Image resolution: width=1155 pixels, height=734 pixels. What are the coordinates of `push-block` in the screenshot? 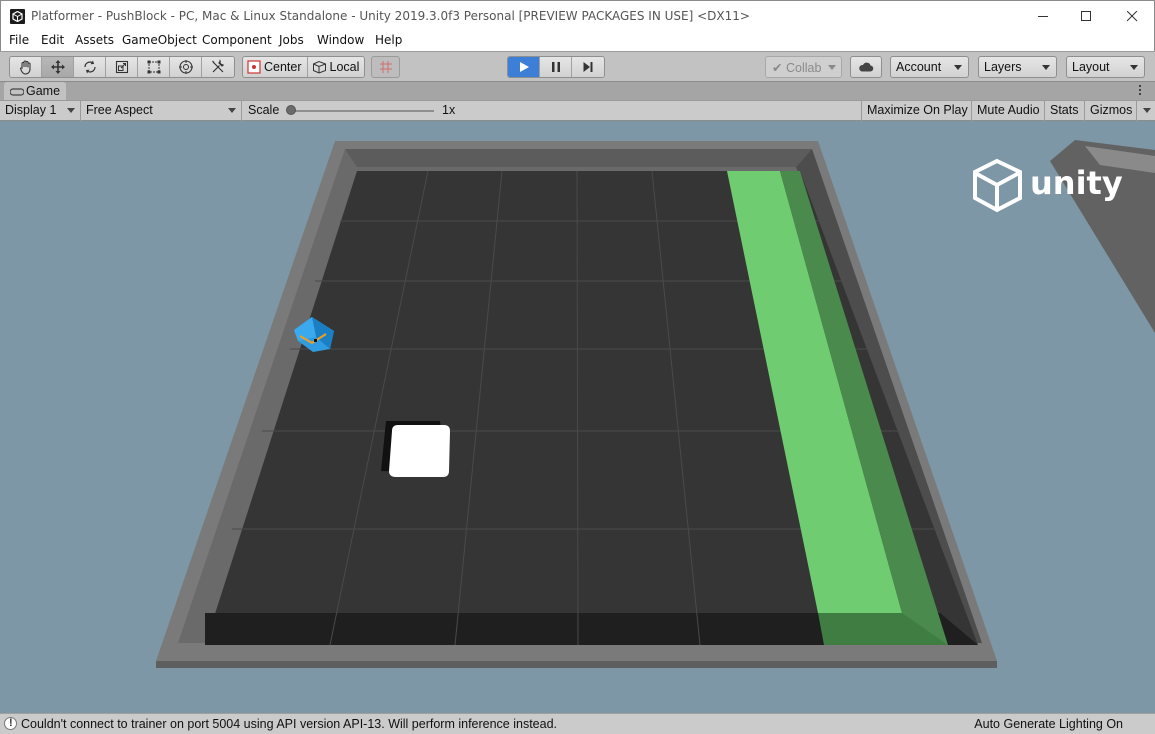 It's located at (419, 451).